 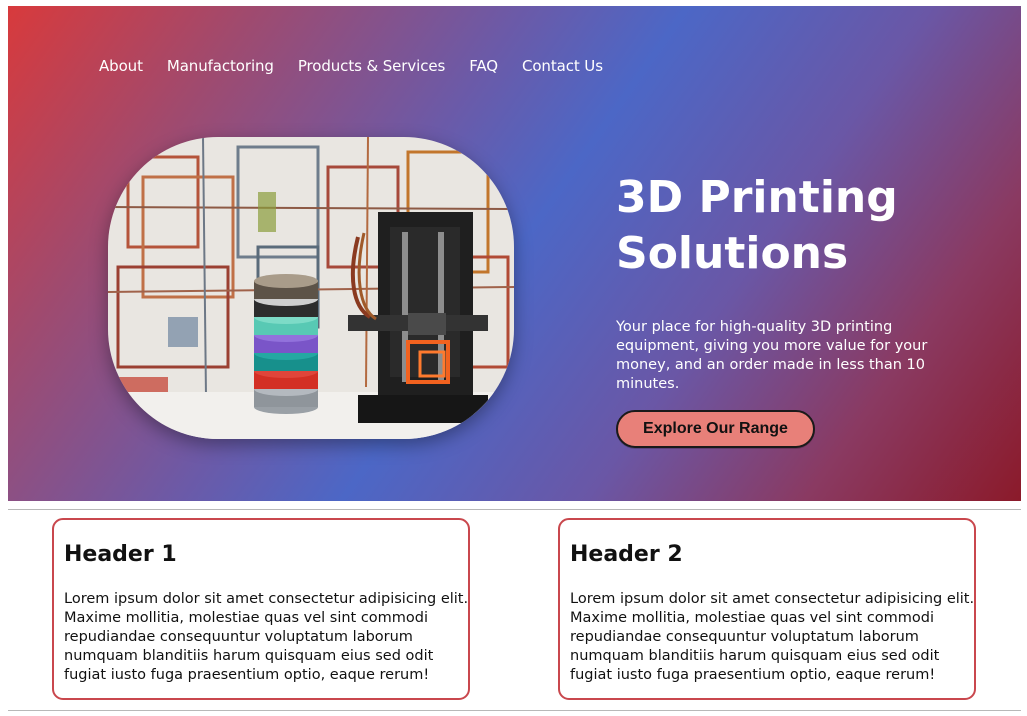 I want to click on top-divider, so click(x=514, y=509).